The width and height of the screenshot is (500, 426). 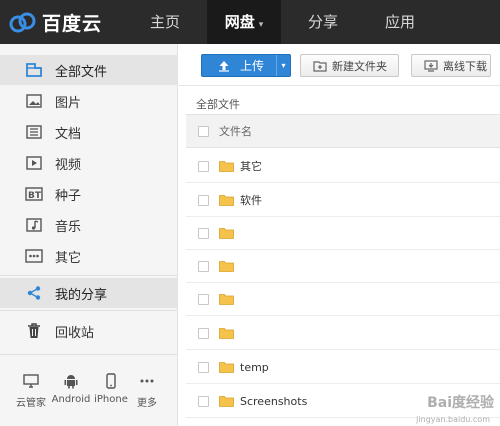 I want to click on nav-share-label: 分享, so click(x=322, y=22).